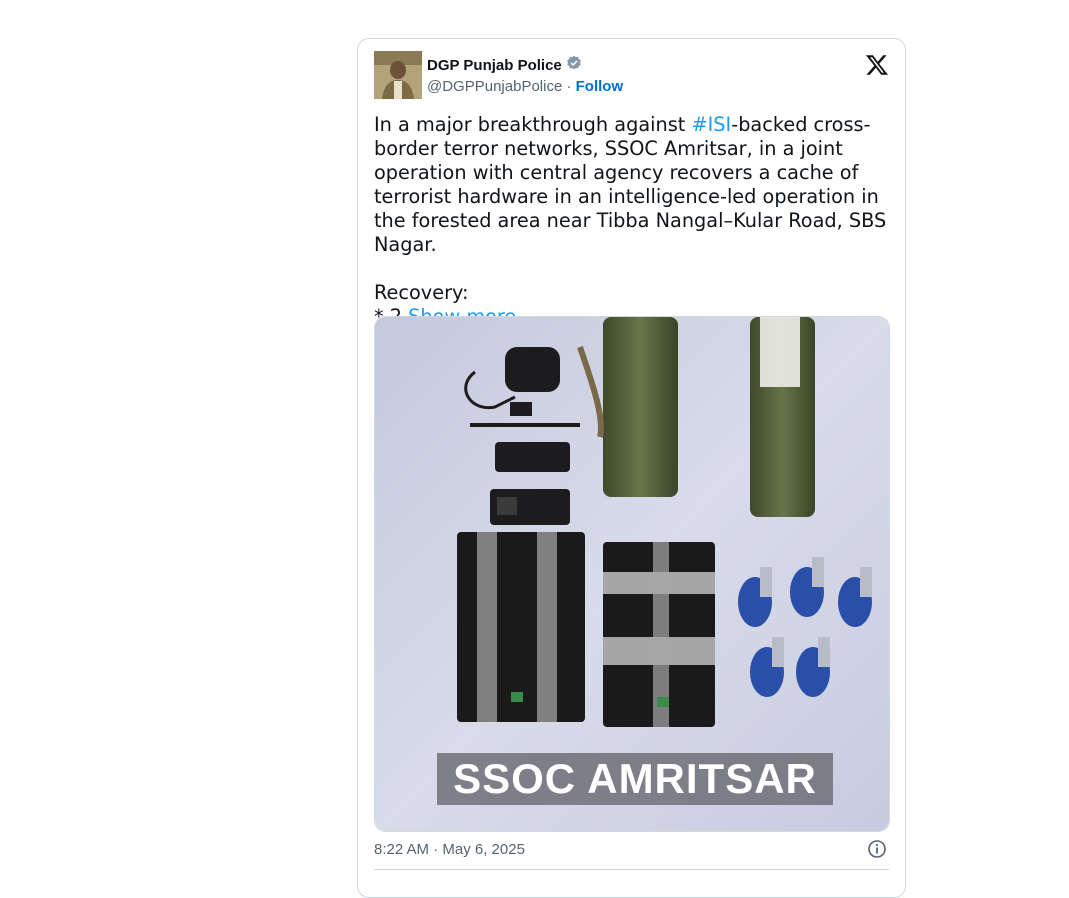 The width and height of the screenshot is (1069, 898). What do you see at coordinates (449, 849) in the screenshot?
I see `timestamp-link: 8:22 AM · May 6, 2025` at bounding box center [449, 849].